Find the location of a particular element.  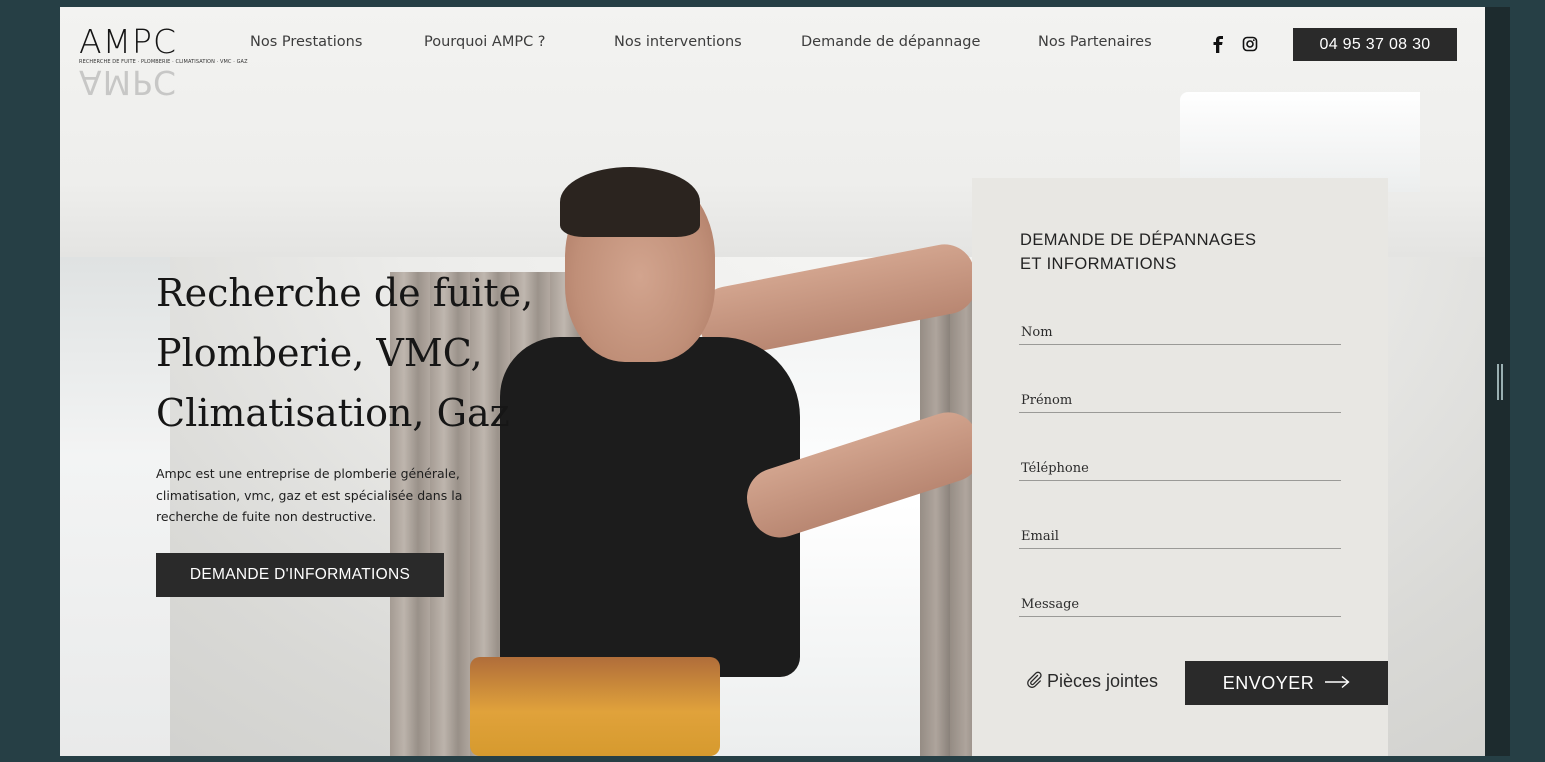

telephone-input is located at coordinates (1182, 468).